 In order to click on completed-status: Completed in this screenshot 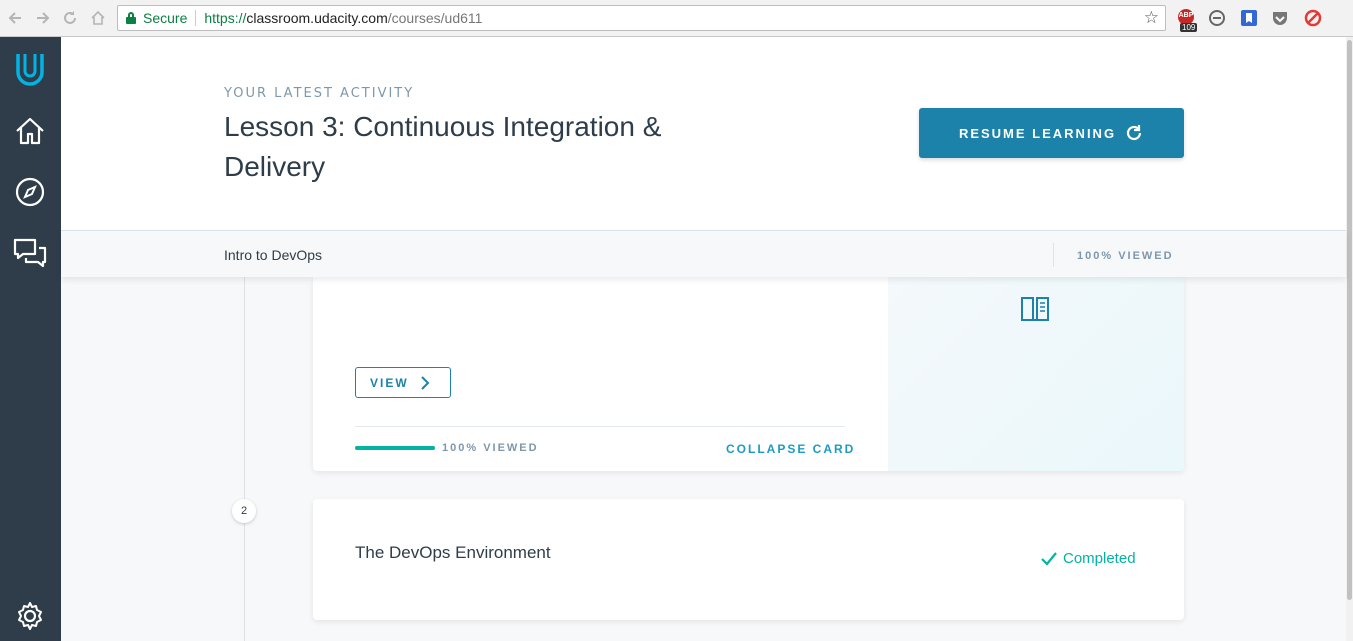, I will do `click(1088, 558)`.